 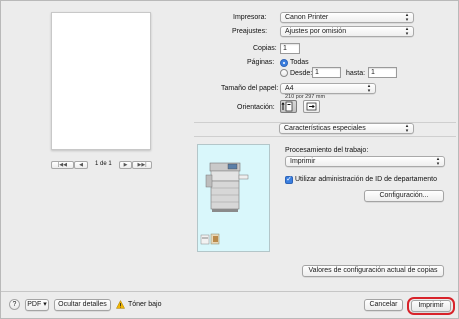 I want to click on landscape-icon, so click(x=311, y=106).